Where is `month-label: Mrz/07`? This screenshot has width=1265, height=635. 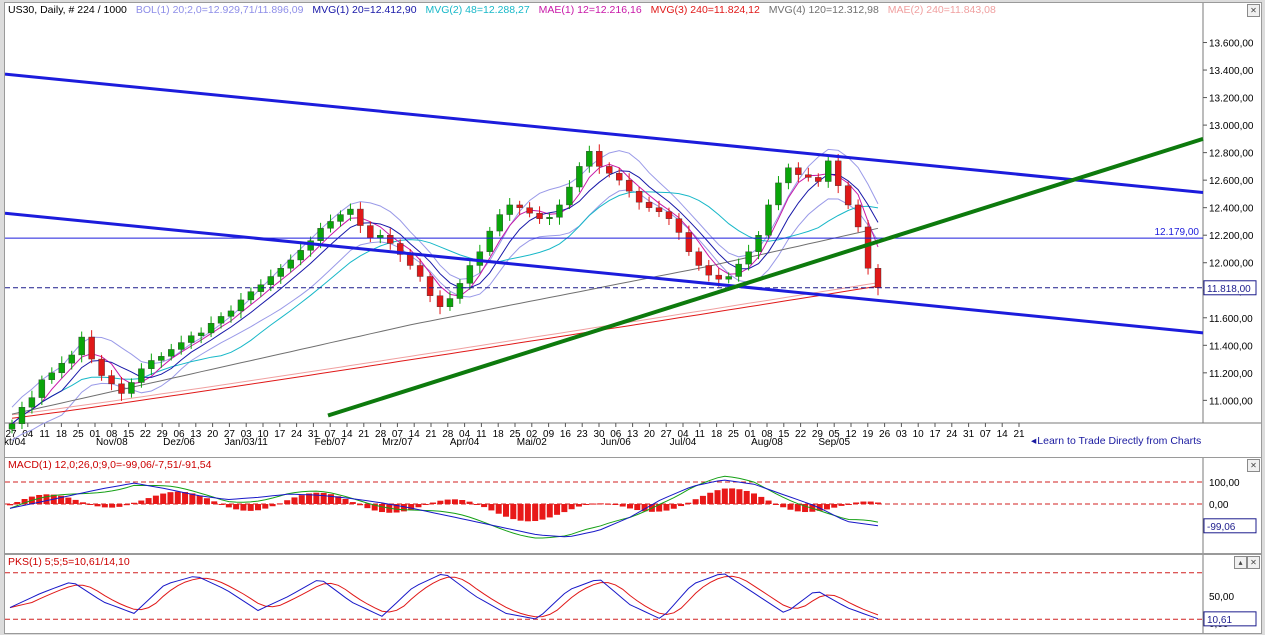
month-label: Mrz/07 is located at coordinates (397, 442).